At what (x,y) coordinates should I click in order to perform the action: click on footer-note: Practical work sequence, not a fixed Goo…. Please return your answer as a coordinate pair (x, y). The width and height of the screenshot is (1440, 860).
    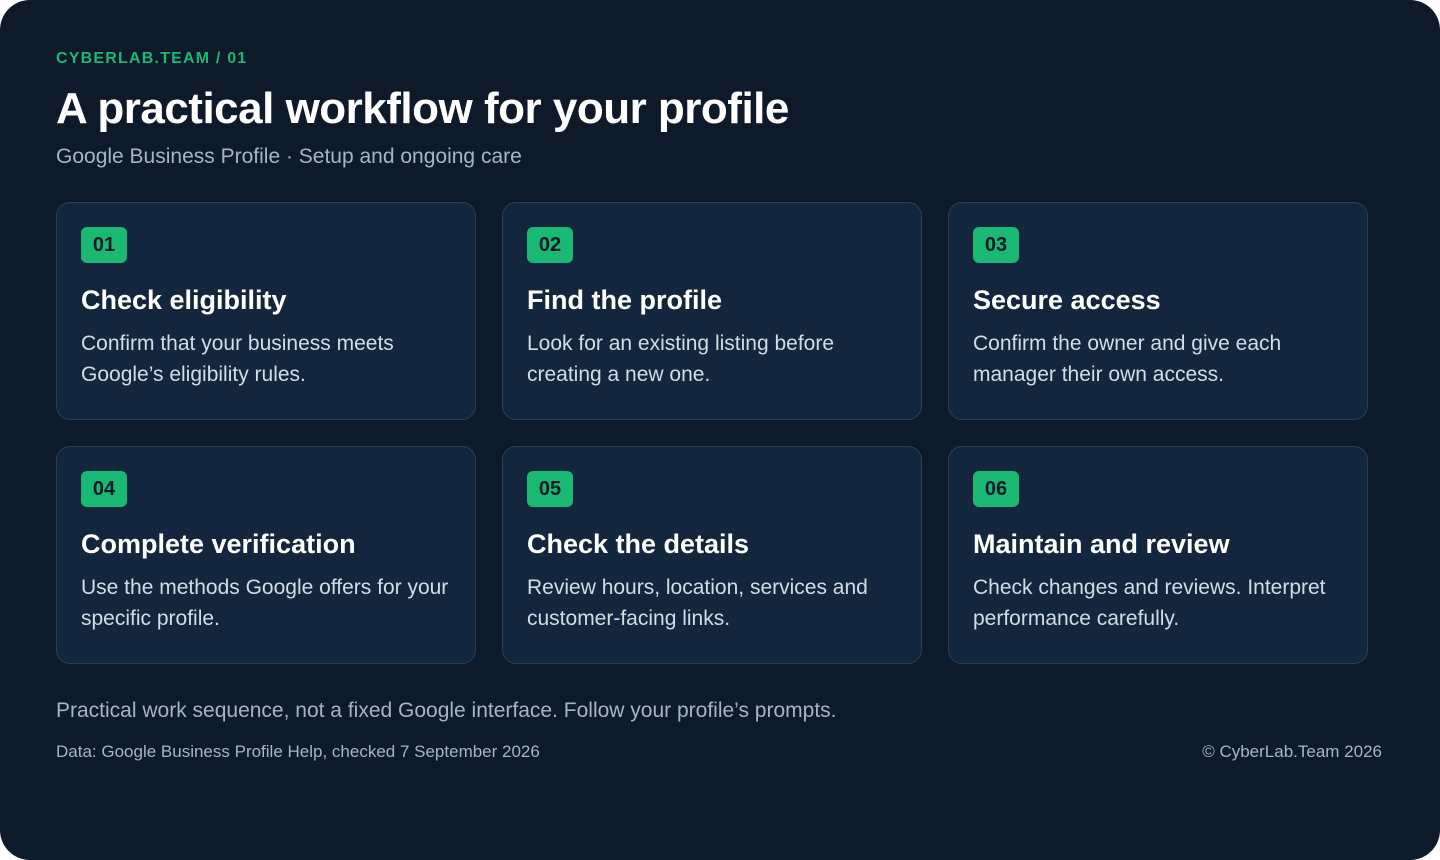
    Looking at the image, I should click on (446, 710).